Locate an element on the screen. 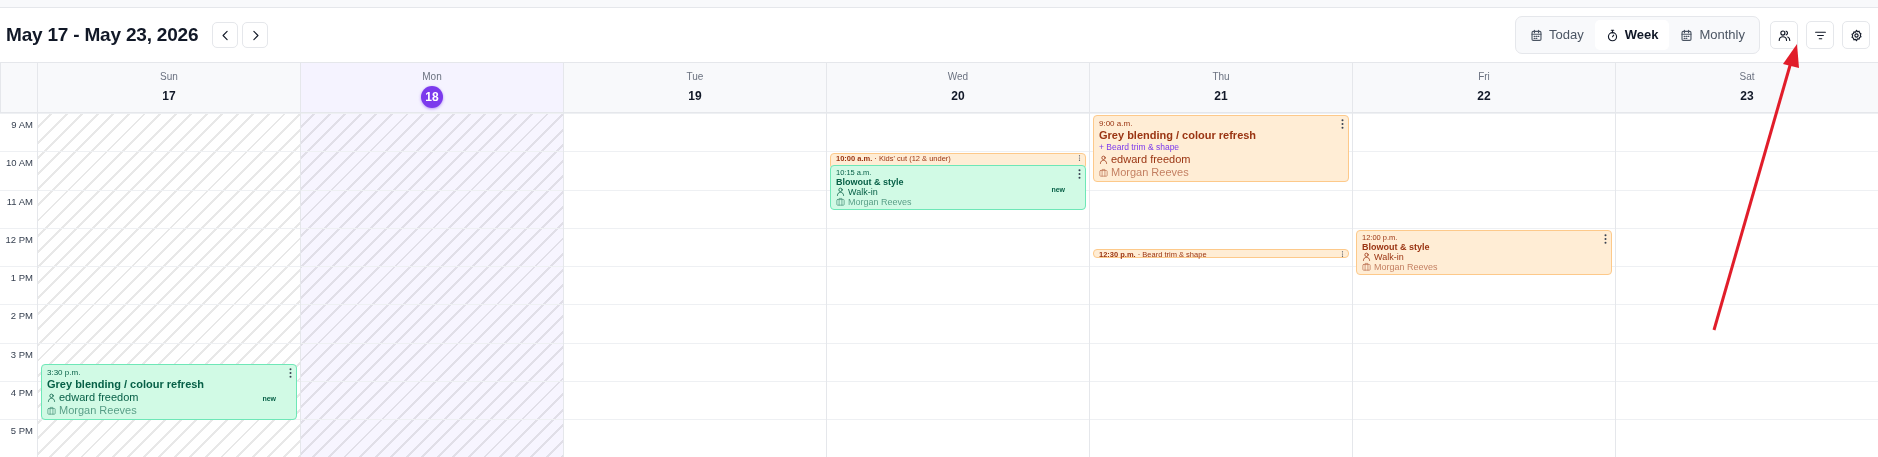 The height and width of the screenshot is (457, 1878). people-icon is located at coordinates (1784, 35).